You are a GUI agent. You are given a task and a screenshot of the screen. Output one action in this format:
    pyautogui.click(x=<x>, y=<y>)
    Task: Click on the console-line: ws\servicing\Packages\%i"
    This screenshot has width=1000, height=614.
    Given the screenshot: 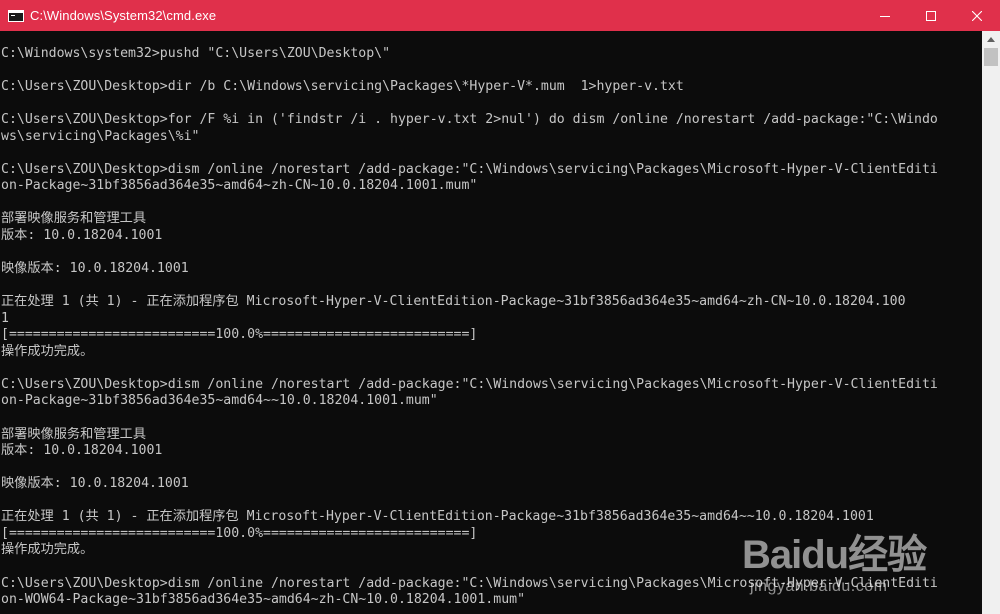 What is the action you would take?
    pyautogui.click(x=100, y=136)
    